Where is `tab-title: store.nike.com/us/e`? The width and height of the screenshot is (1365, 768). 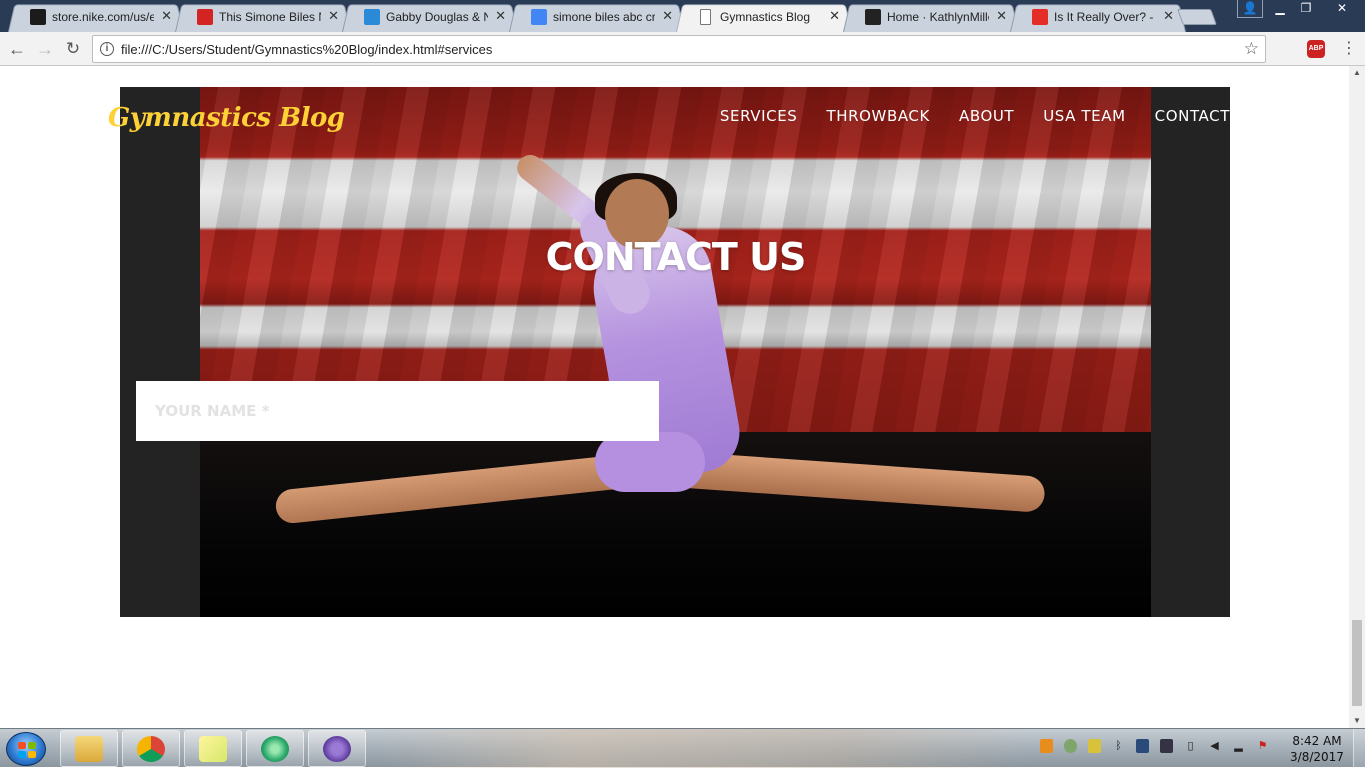
tab-title: store.nike.com/us/e is located at coordinates (103, 17).